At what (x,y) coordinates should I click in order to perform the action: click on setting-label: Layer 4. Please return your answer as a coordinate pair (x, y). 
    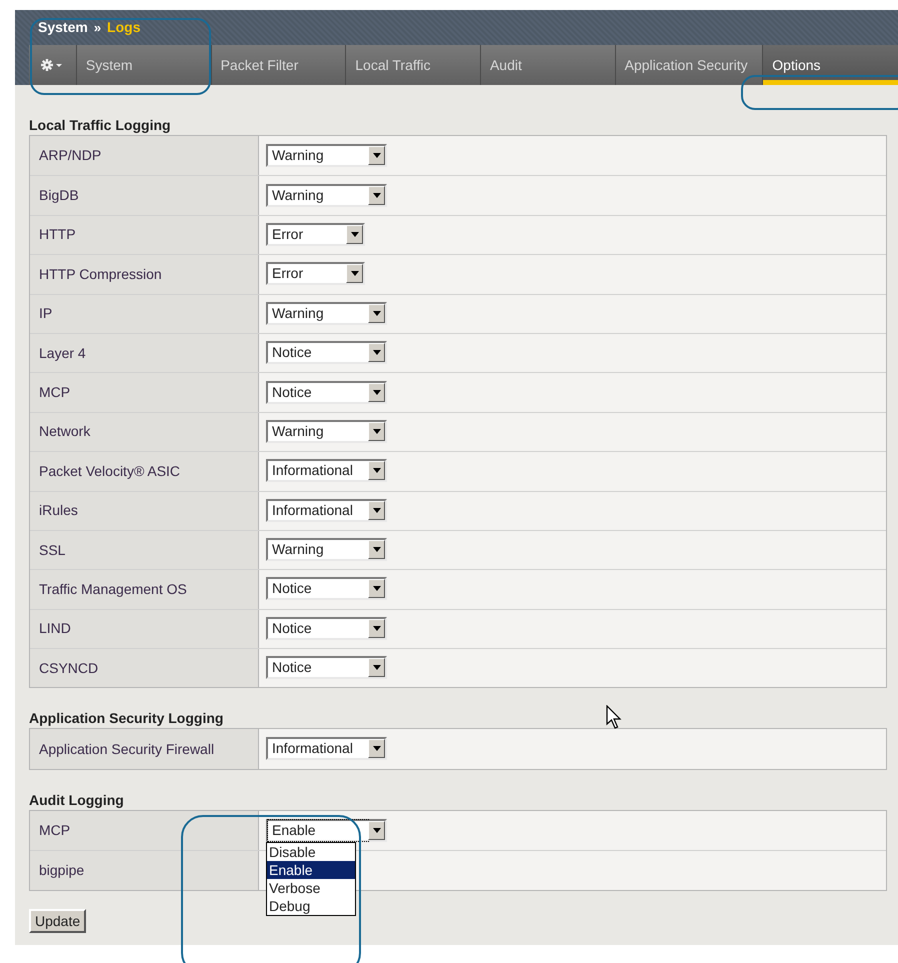
    Looking at the image, I should click on (144, 353).